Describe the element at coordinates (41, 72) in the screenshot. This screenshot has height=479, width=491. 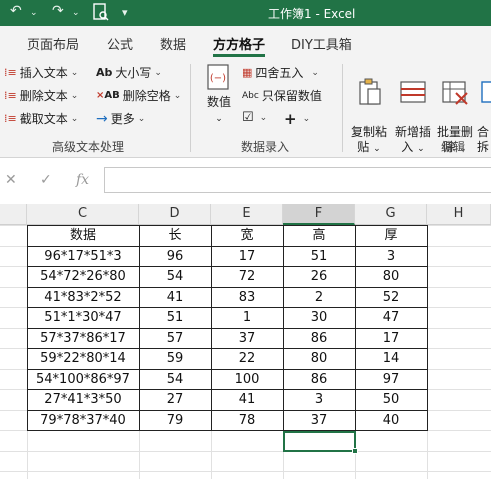
I see `insert-text-button: ⁞≡ 插入文本 ⌄` at that location.